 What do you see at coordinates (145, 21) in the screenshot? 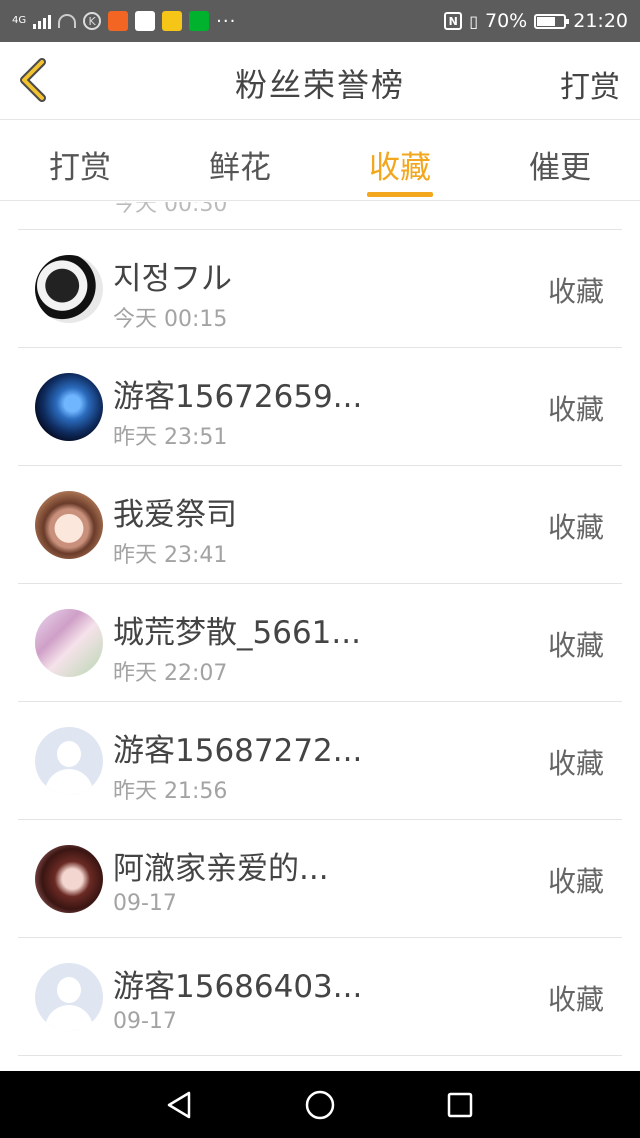
I see `browser-app-icon` at bounding box center [145, 21].